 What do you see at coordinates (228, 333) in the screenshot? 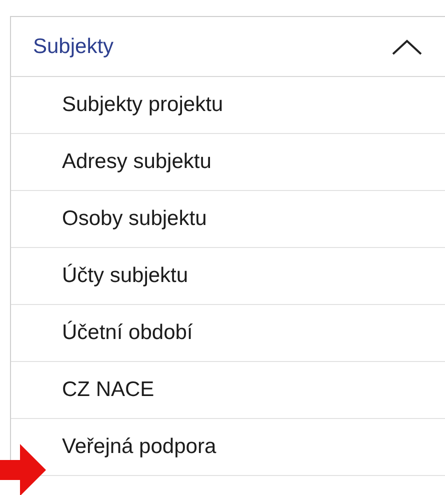
I see `menu-item: Účetní období` at bounding box center [228, 333].